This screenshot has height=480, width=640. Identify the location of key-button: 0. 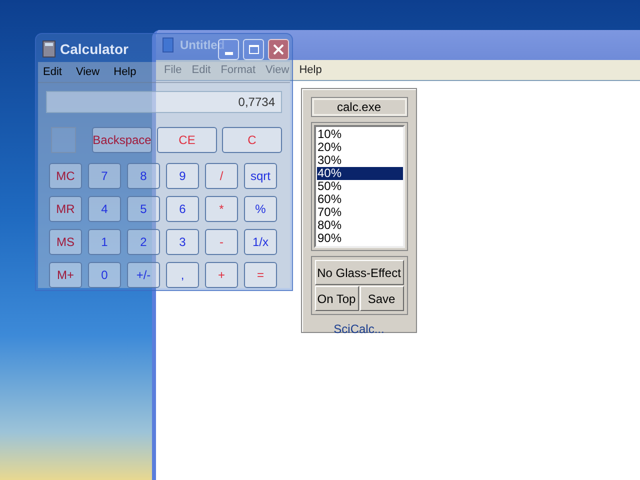
(104, 275).